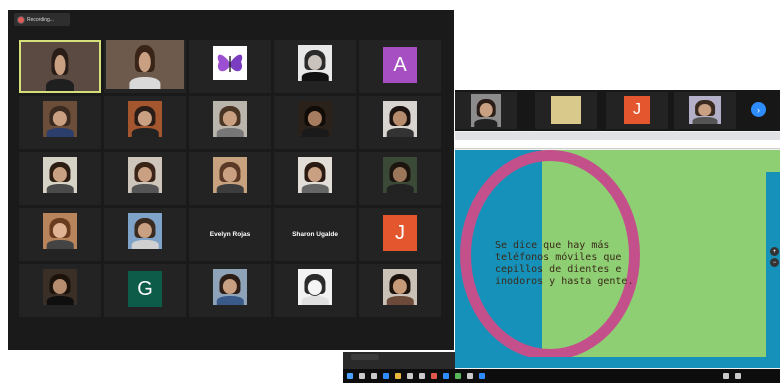 Image resolution: width=780 pixels, height=383 pixels. I want to click on edge-icon, so click(386, 376).